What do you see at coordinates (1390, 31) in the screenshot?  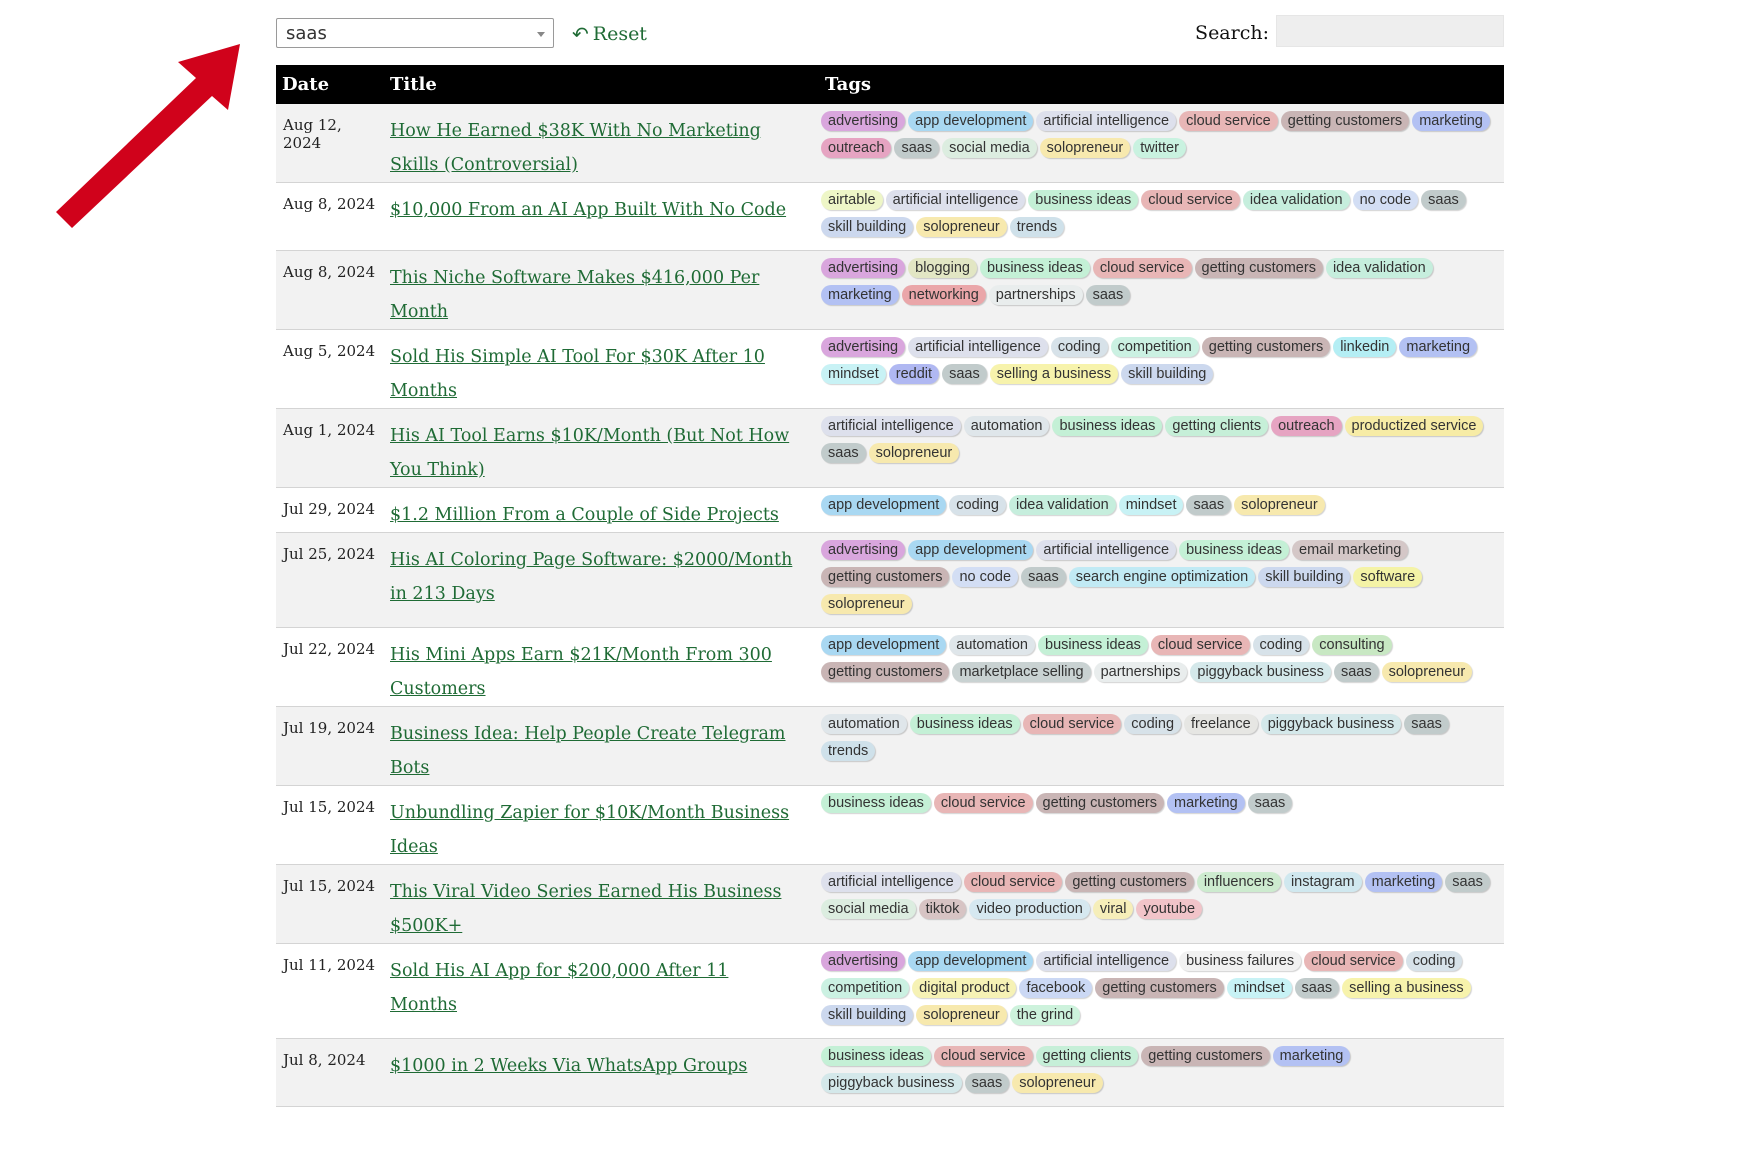 I see `search-input` at bounding box center [1390, 31].